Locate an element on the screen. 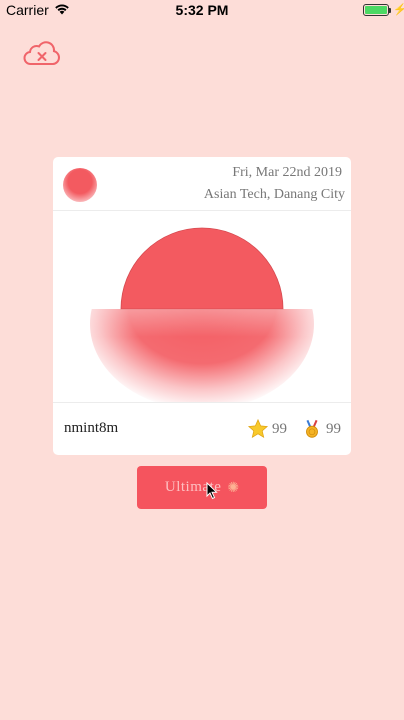 The image size is (404, 720). stars-count: 99 is located at coordinates (279, 428).